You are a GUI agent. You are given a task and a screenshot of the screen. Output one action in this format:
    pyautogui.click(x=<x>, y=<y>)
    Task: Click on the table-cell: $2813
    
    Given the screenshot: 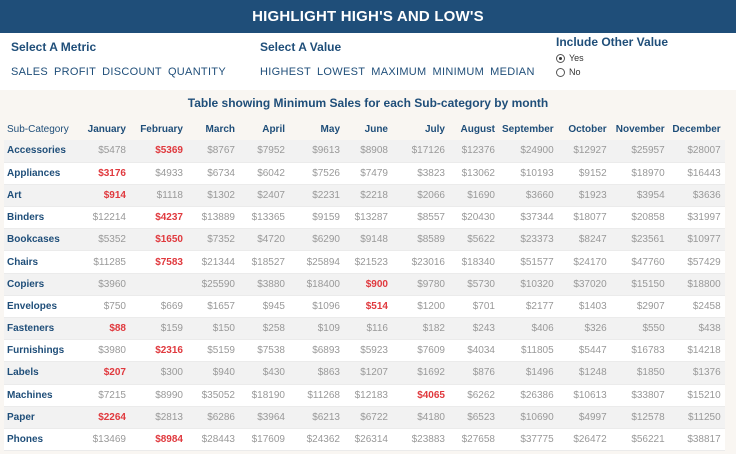 What is the action you would take?
    pyautogui.click(x=158, y=417)
    